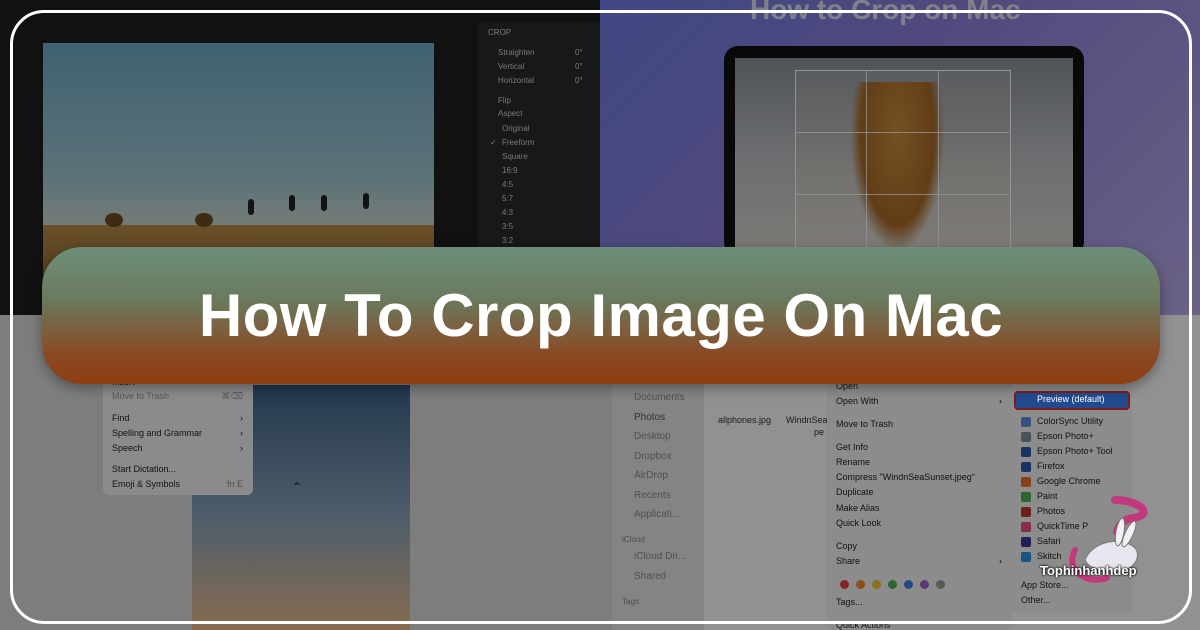  What do you see at coordinates (515, 156) in the screenshot?
I see `aspect-square: Square` at bounding box center [515, 156].